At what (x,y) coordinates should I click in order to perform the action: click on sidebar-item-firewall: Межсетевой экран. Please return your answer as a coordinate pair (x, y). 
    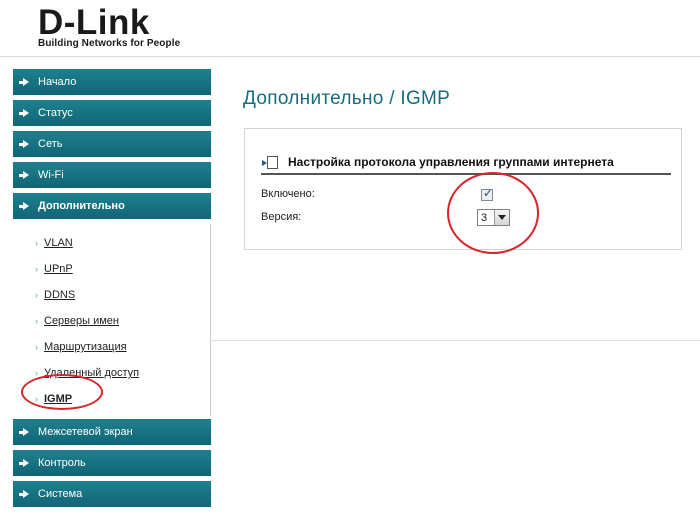
    Looking at the image, I should click on (112, 432).